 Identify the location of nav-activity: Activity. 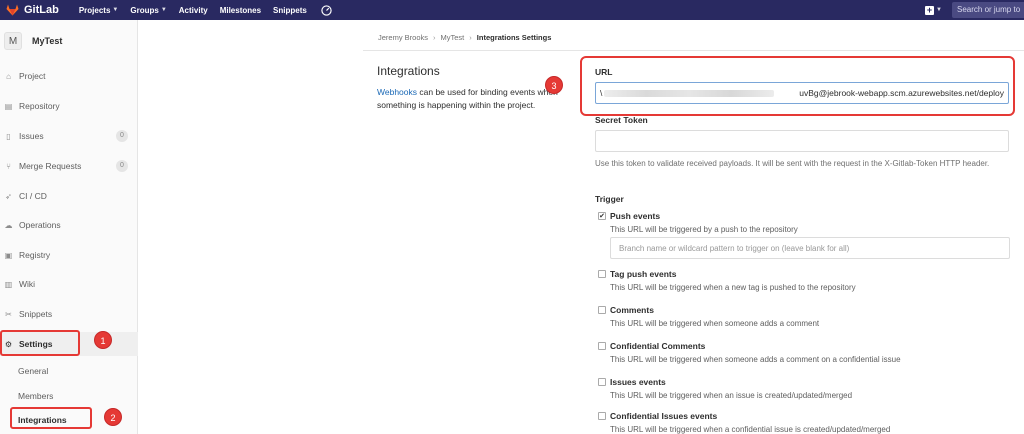
(193, 10).